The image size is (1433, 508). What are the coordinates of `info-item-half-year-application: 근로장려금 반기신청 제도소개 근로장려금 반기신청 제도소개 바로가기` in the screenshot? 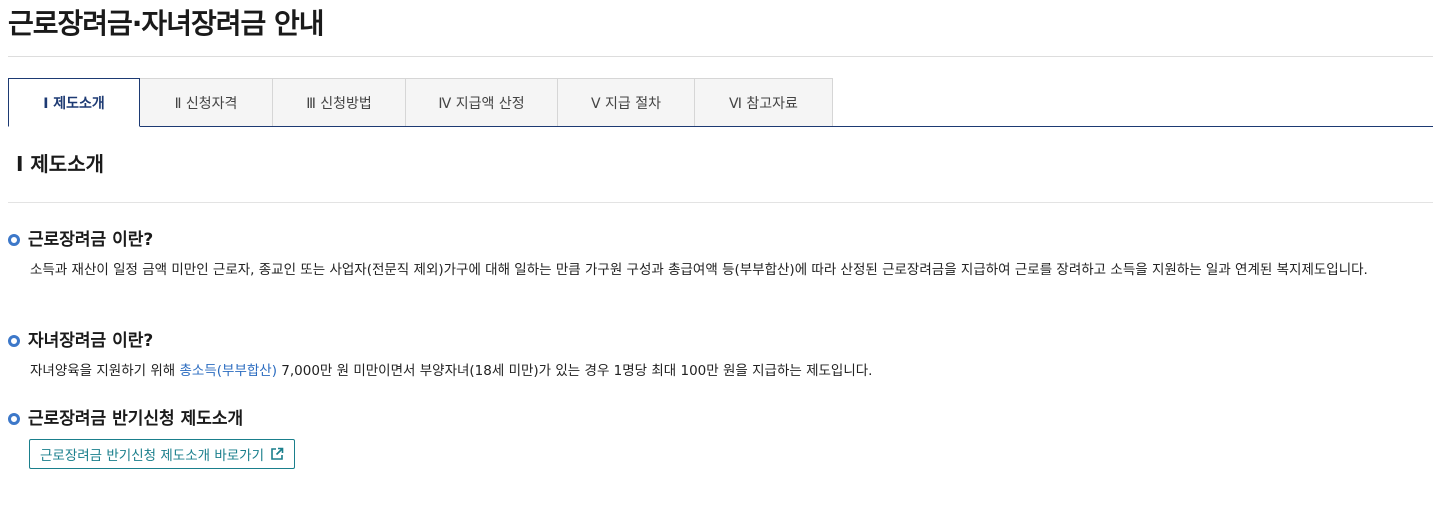 It's located at (718, 438).